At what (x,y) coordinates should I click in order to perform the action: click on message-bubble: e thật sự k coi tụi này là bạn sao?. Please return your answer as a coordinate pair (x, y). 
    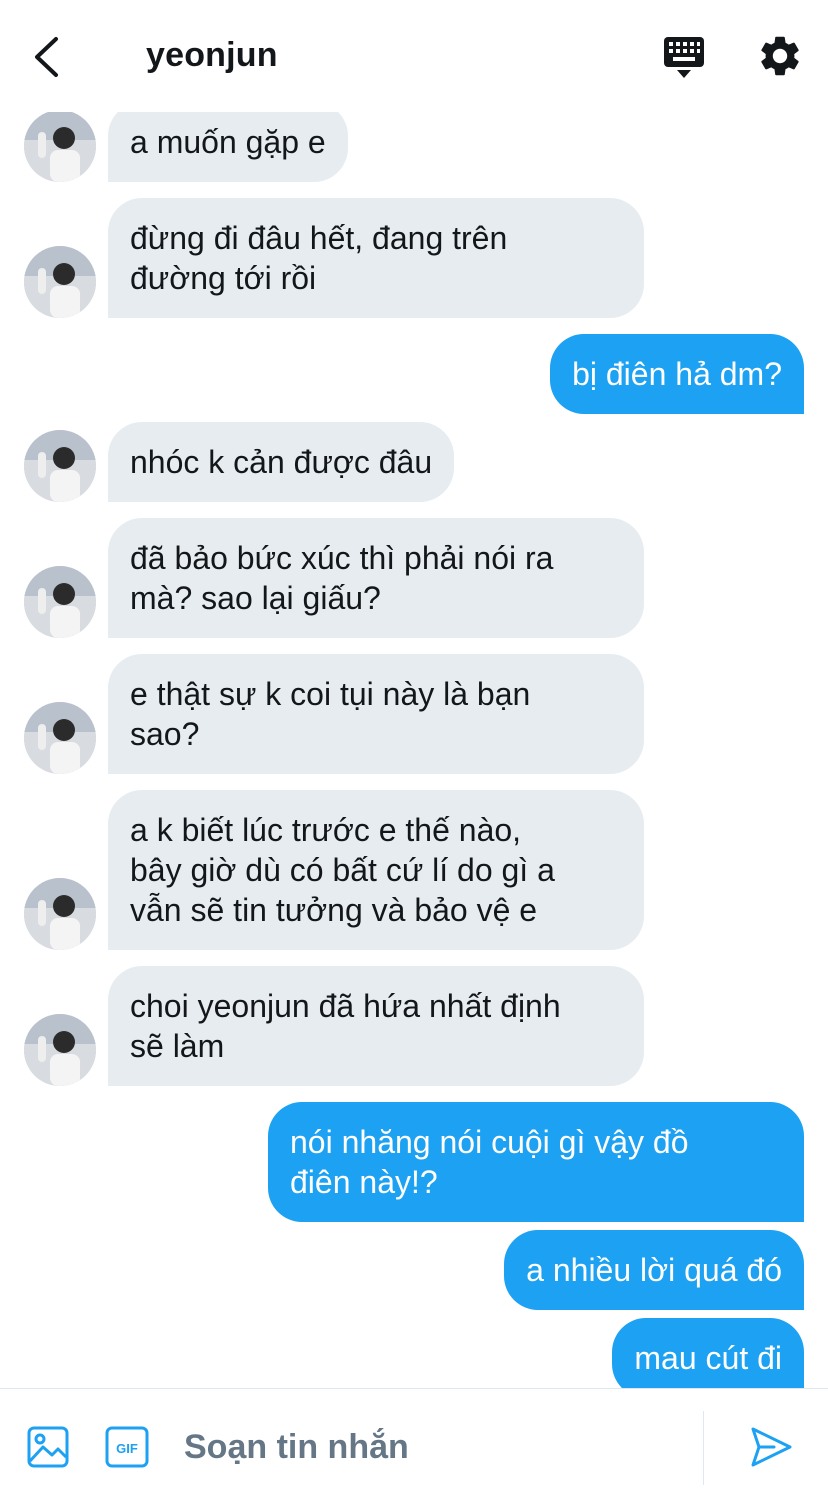
    Looking at the image, I should click on (376, 714).